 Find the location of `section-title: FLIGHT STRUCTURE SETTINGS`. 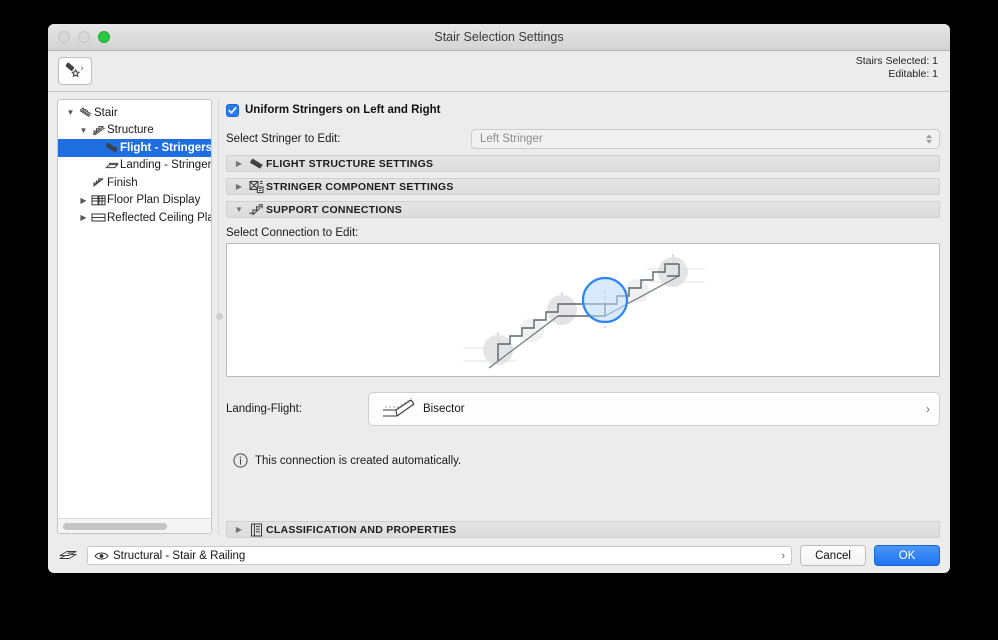

section-title: FLIGHT STRUCTURE SETTINGS is located at coordinates (350, 163).